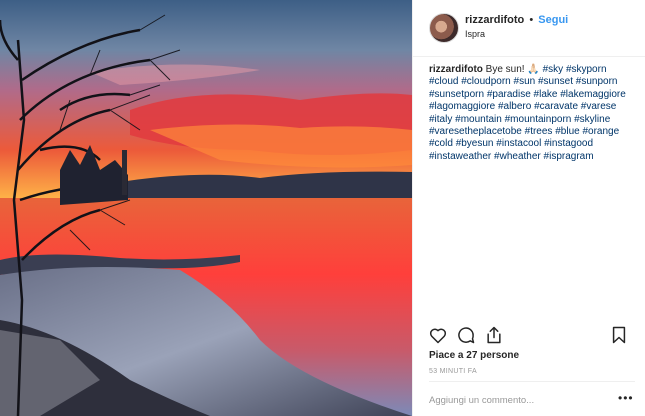  Describe the element at coordinates (478, 119) in the screenshot. I see `hashtag-link: #mountain` at that location.